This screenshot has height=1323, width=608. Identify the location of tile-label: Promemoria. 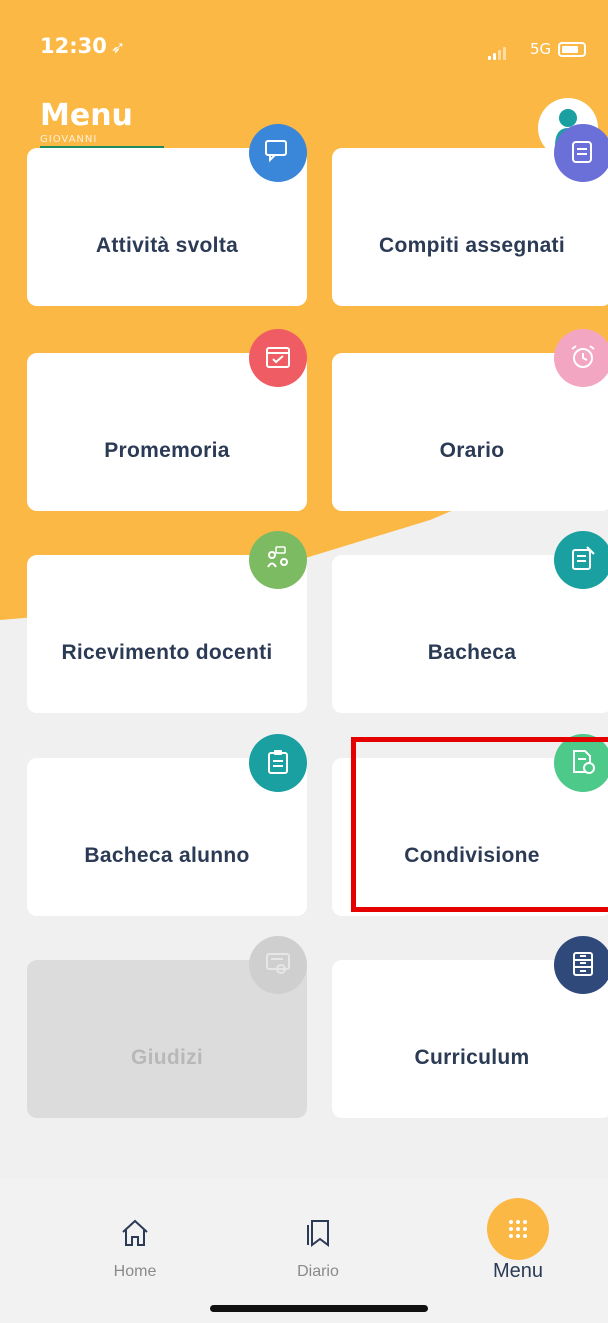
(167, 450).